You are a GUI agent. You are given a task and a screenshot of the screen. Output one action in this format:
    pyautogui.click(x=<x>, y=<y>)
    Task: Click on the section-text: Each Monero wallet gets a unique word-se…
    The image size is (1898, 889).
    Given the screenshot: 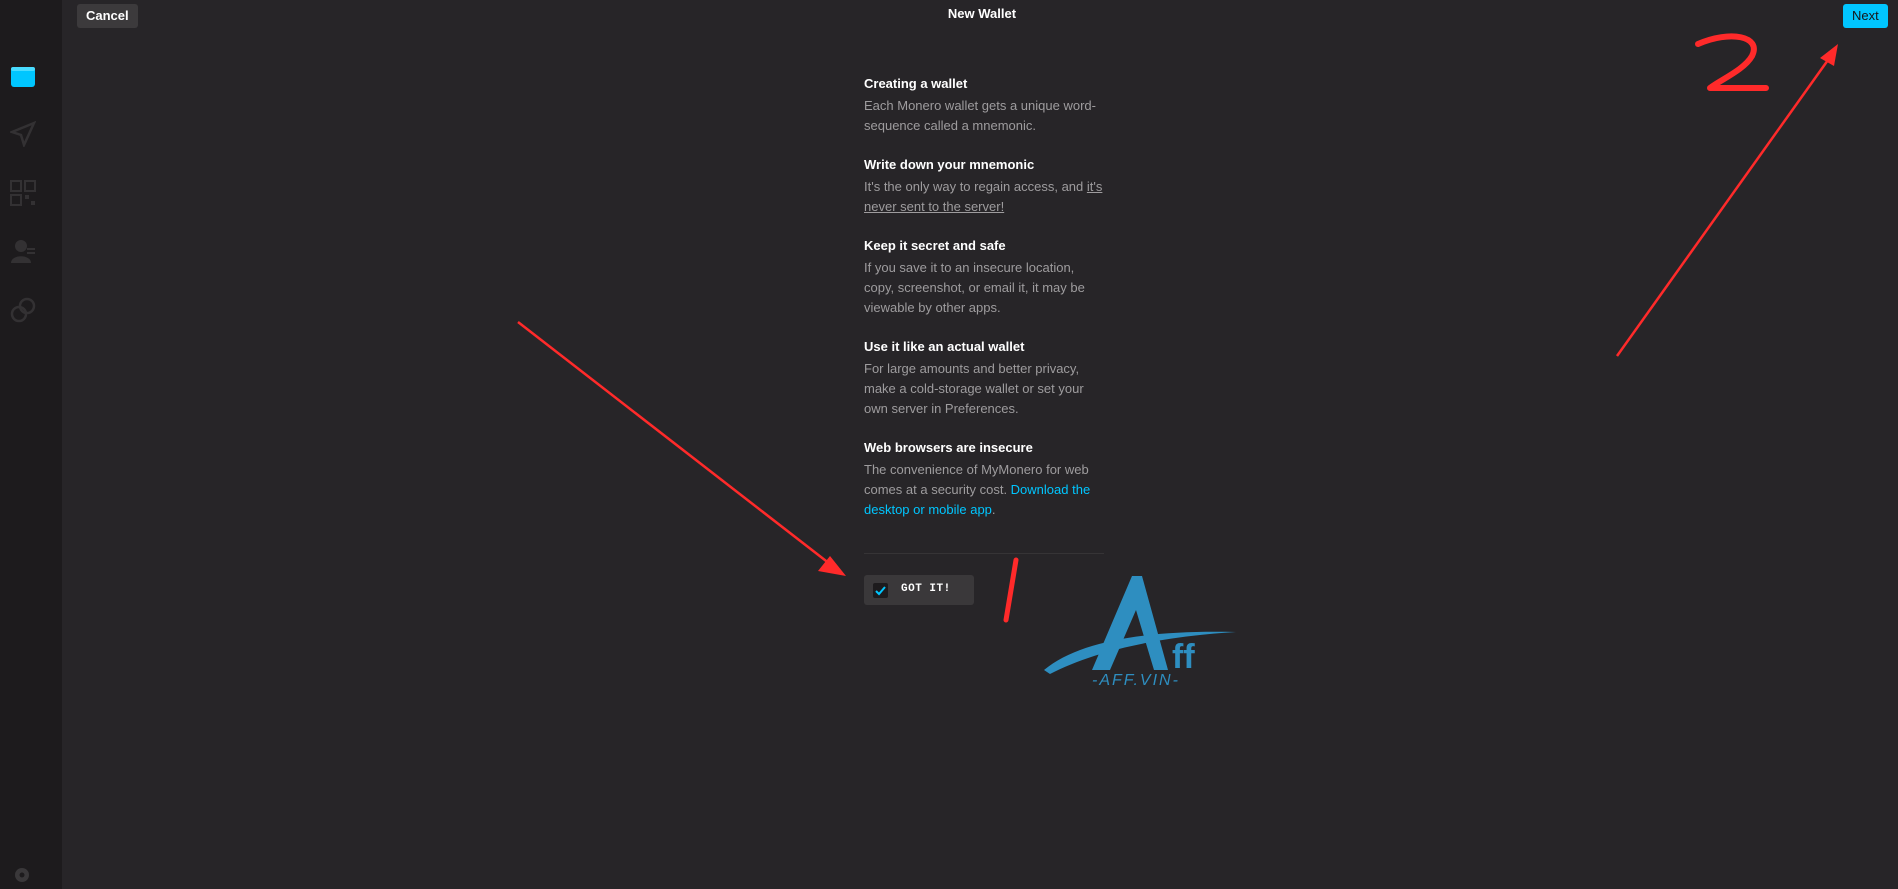 What is the action you would take?
    pyautogui.click(x=980, y=115)
    